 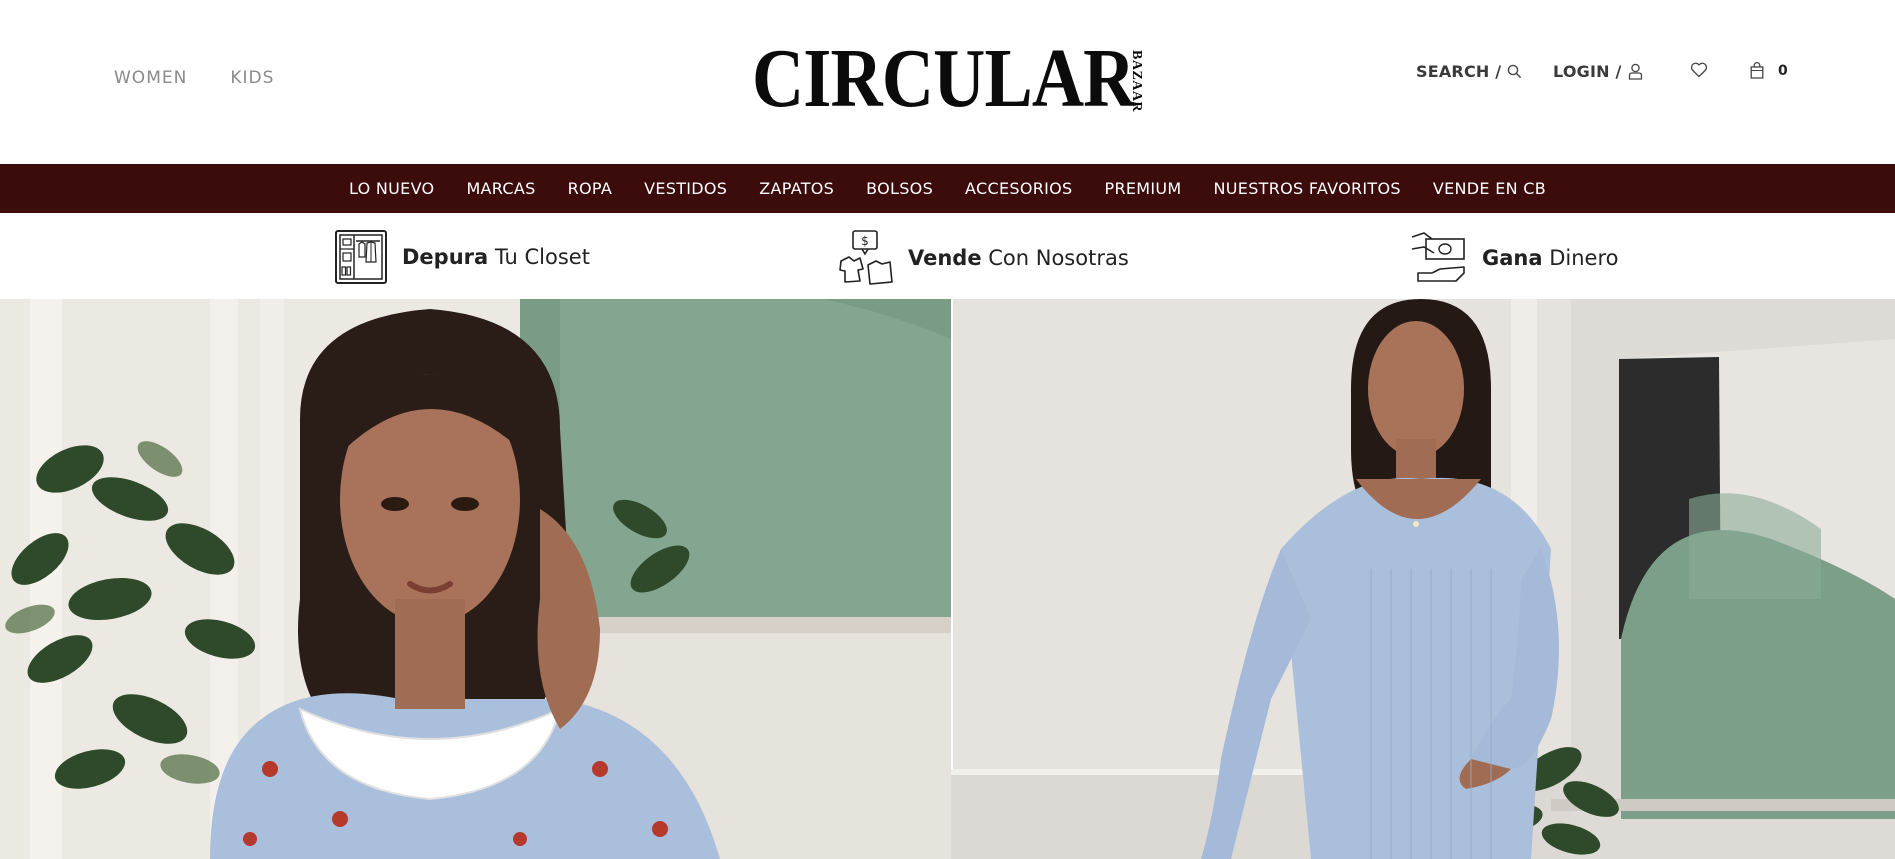 What do you see at coordinates (1459, 71) in the screenshot?
I see `search-label: SEARCH /` at bounding box center [1459, 71].